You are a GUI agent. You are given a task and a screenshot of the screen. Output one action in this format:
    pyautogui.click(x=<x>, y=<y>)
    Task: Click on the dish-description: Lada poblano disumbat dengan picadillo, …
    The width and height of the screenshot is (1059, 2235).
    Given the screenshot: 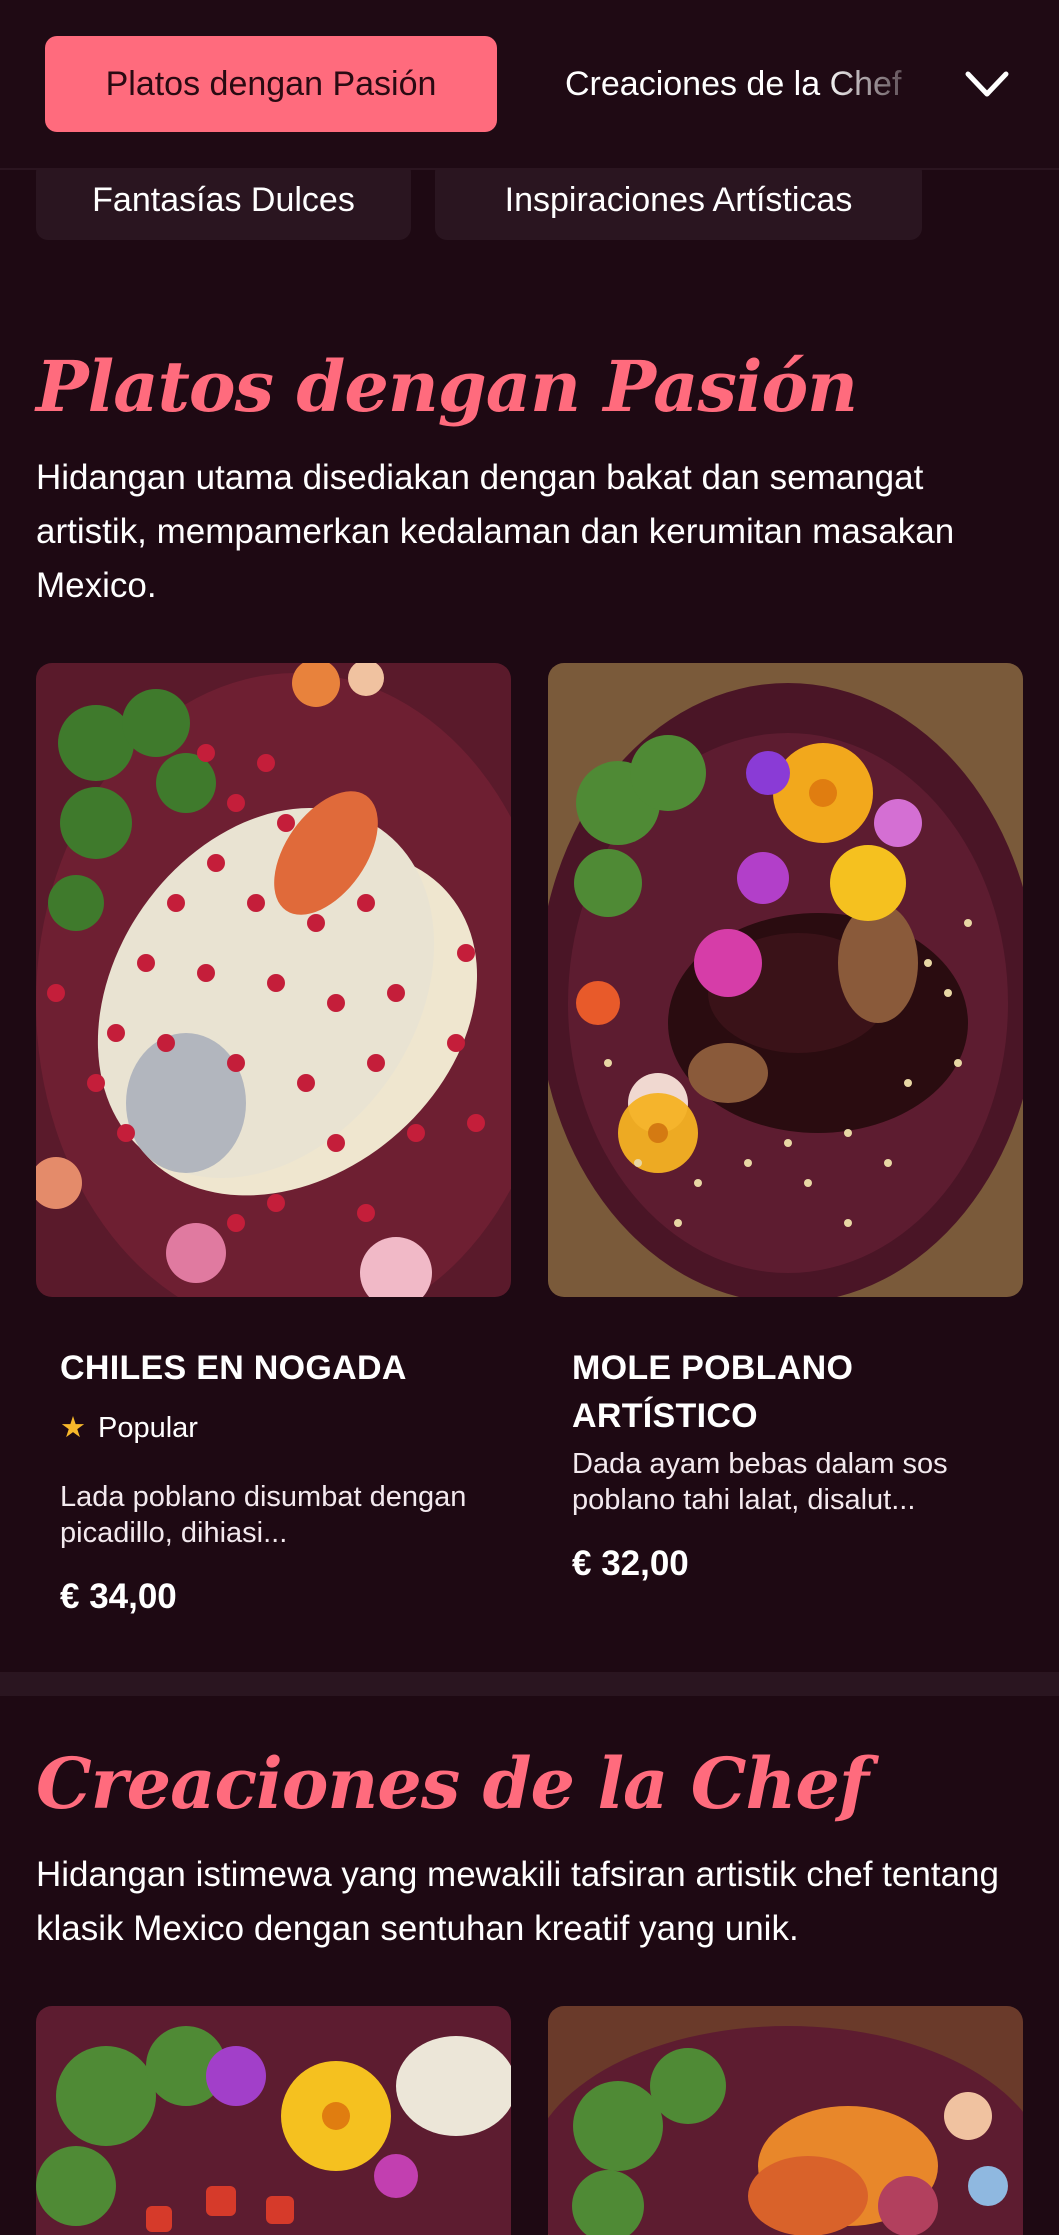 What is the action you would take?
    pyautogui.click(x=263, y=1515)
    